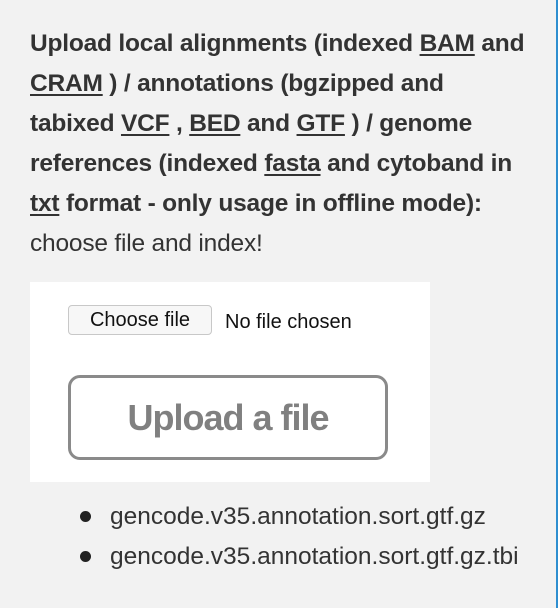  Describe the element at coordinates (140, 320) in the screenshot. I see `choose-file-button: Choose file` at that location.